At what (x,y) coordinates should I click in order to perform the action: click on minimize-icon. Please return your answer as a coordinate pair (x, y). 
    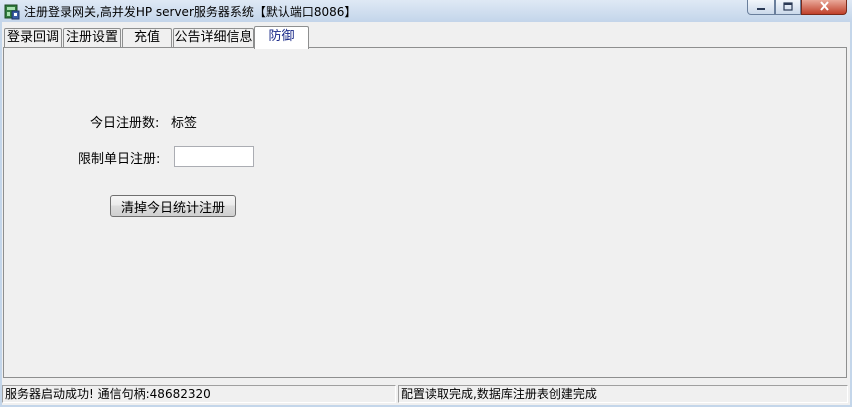
    Looking at the image, I should click on (761, 7).